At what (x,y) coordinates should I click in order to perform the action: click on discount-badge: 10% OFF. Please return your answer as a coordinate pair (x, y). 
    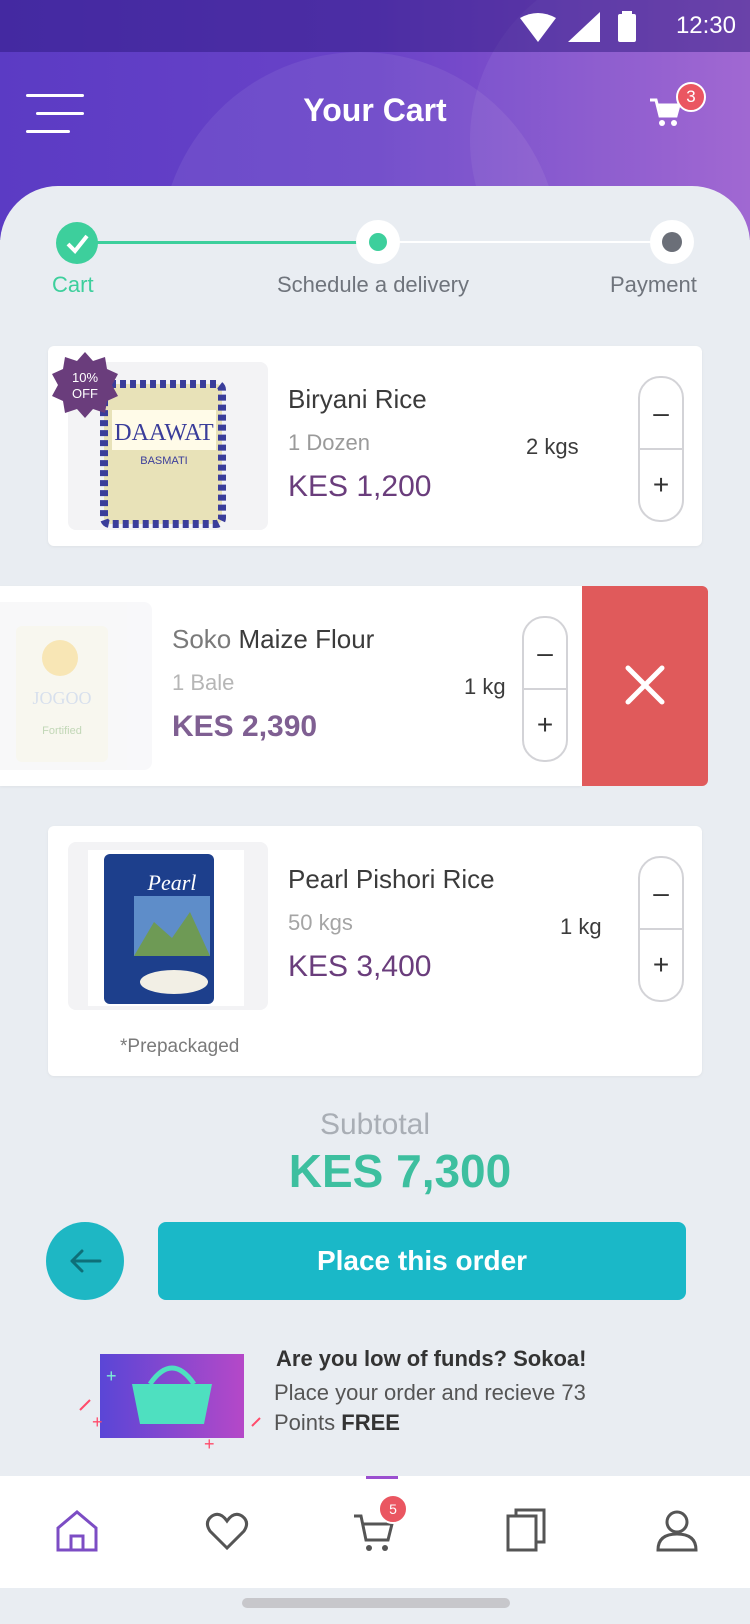
    Looking at the image, I should click on (85, 385).